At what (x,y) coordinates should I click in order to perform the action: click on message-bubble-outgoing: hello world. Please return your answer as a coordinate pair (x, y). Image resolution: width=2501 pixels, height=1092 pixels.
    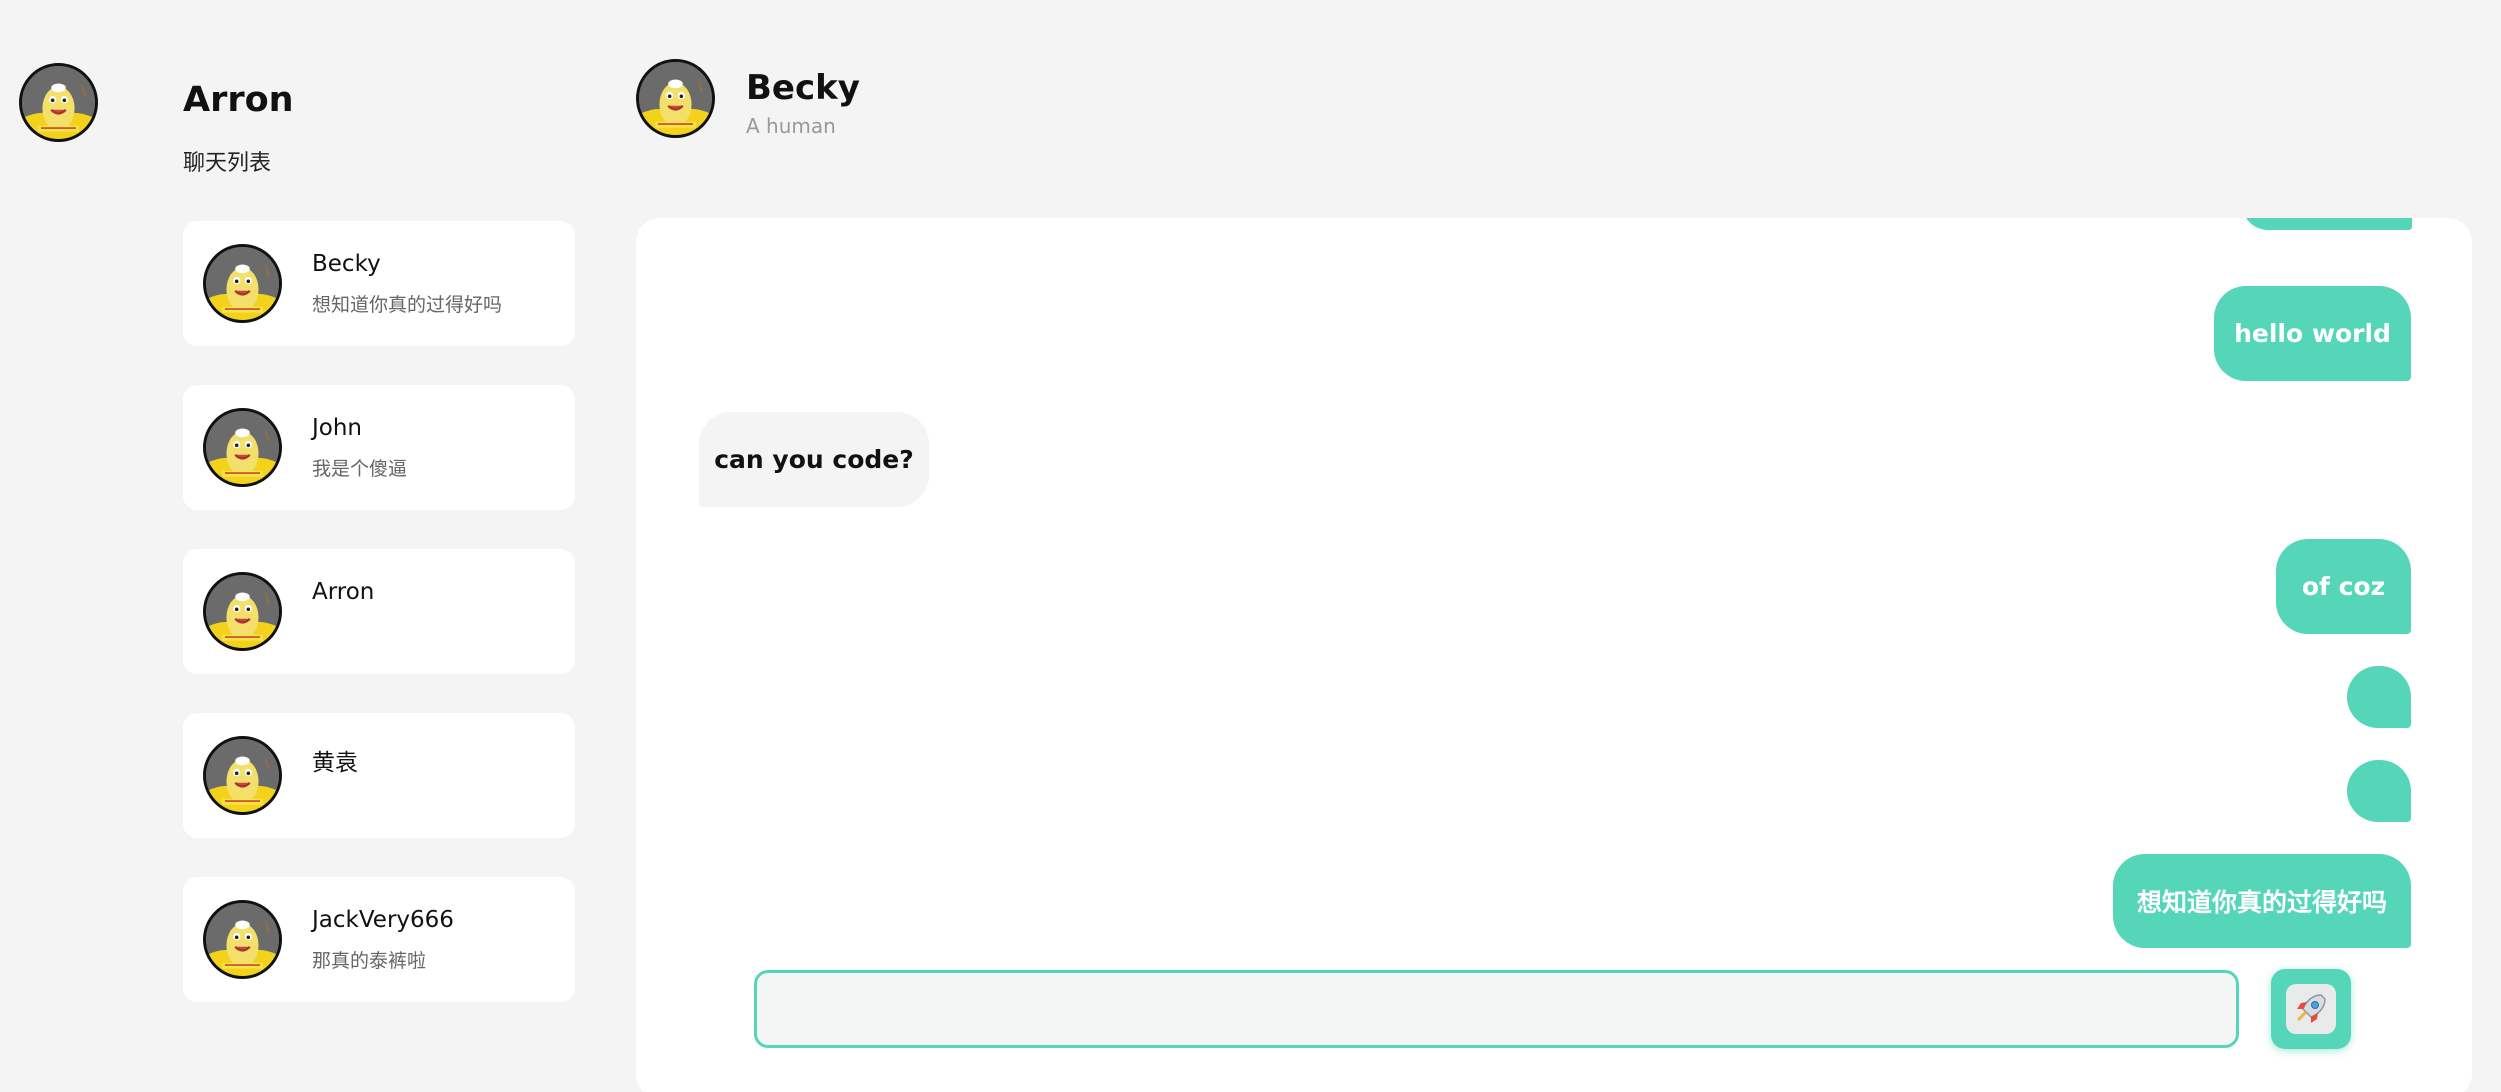
    Looking at the image, I should click on (2312, 333).